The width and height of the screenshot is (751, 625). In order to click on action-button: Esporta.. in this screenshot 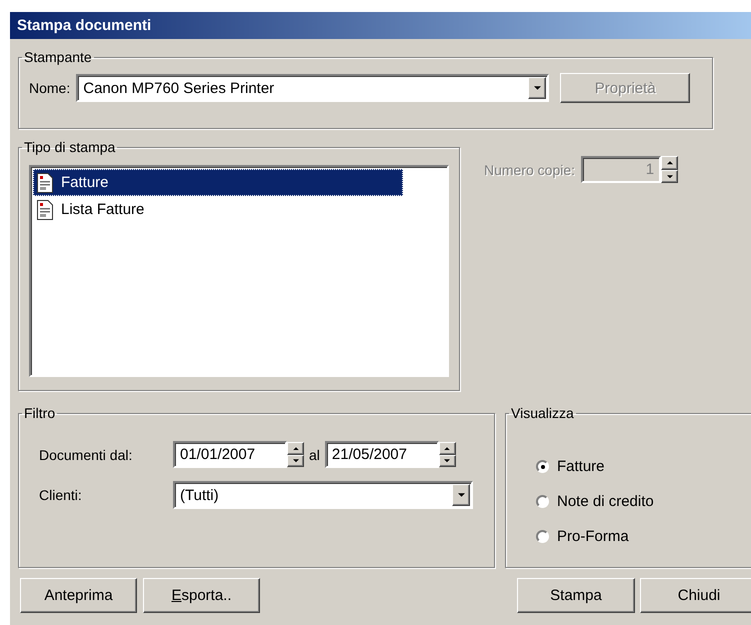, I will do `click(201, 595)`.